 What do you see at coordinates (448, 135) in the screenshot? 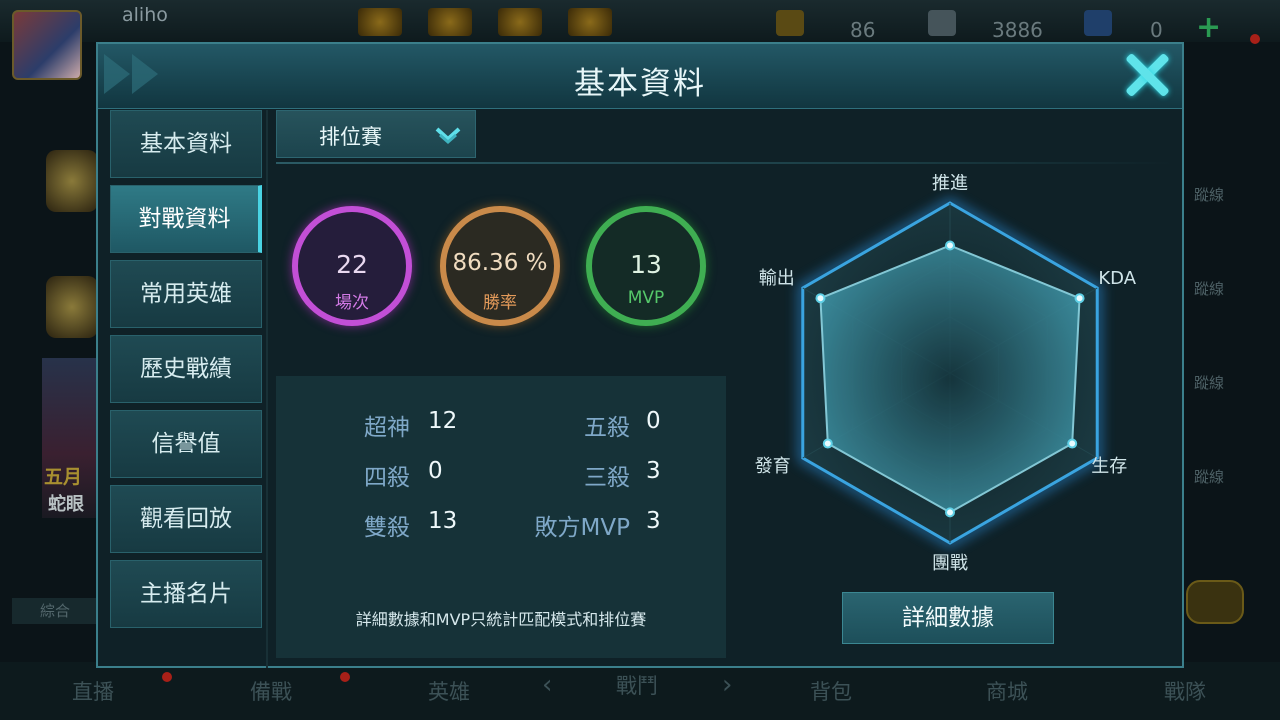
I see `chevron-down-icon` at bounding box center [448, 135].